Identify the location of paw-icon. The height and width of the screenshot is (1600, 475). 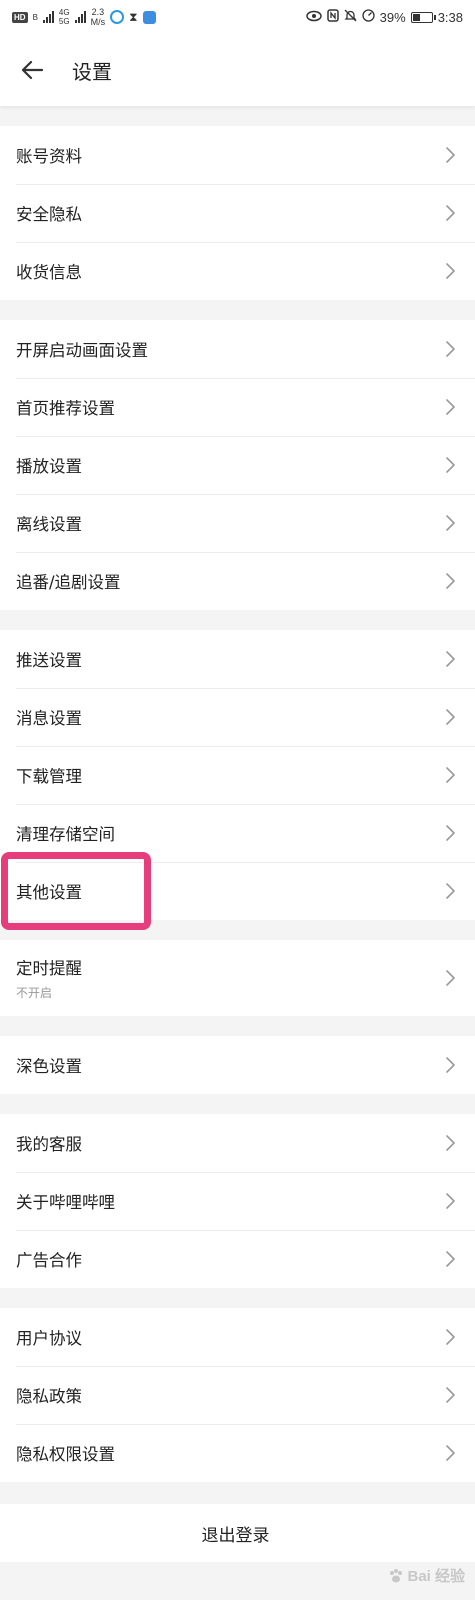
(396, 1575).